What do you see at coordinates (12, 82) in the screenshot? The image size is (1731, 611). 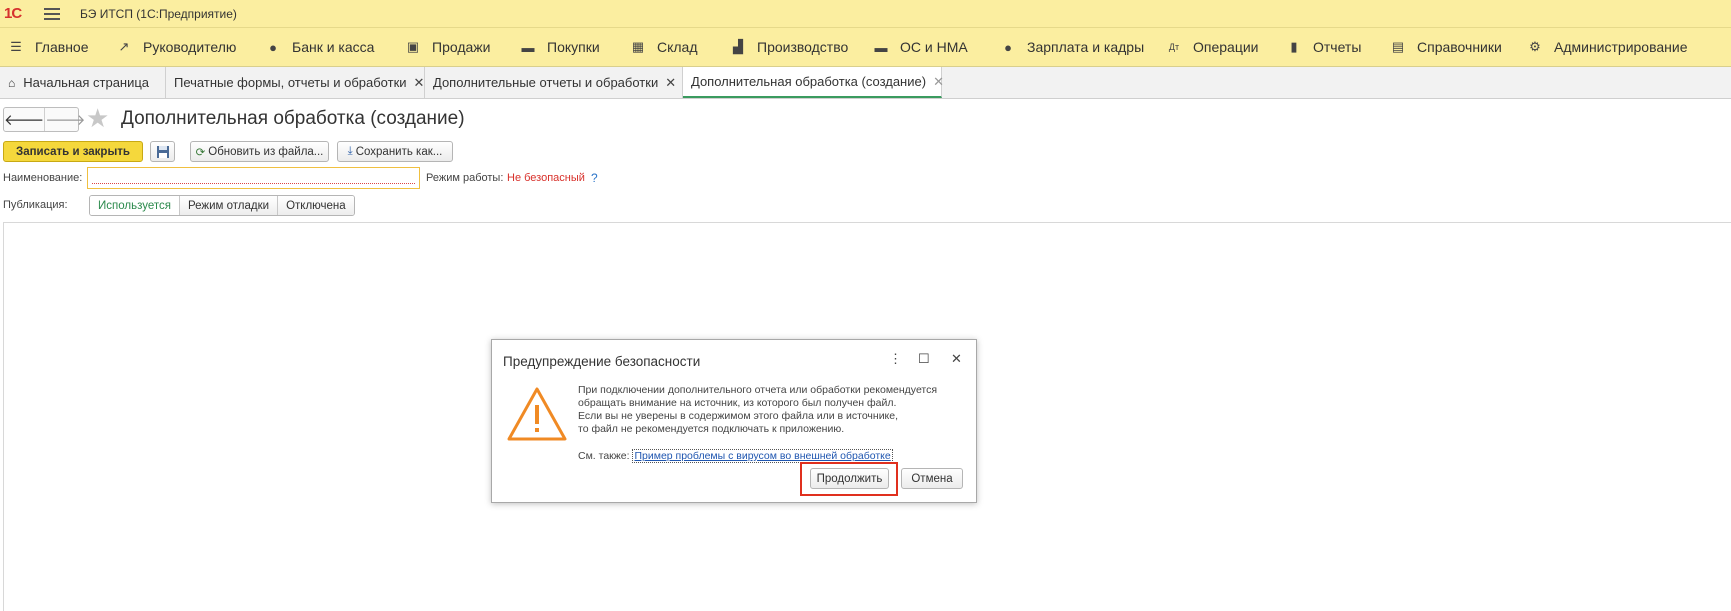 I see `home-icon: ⌂` at bounding box center [12, 82].